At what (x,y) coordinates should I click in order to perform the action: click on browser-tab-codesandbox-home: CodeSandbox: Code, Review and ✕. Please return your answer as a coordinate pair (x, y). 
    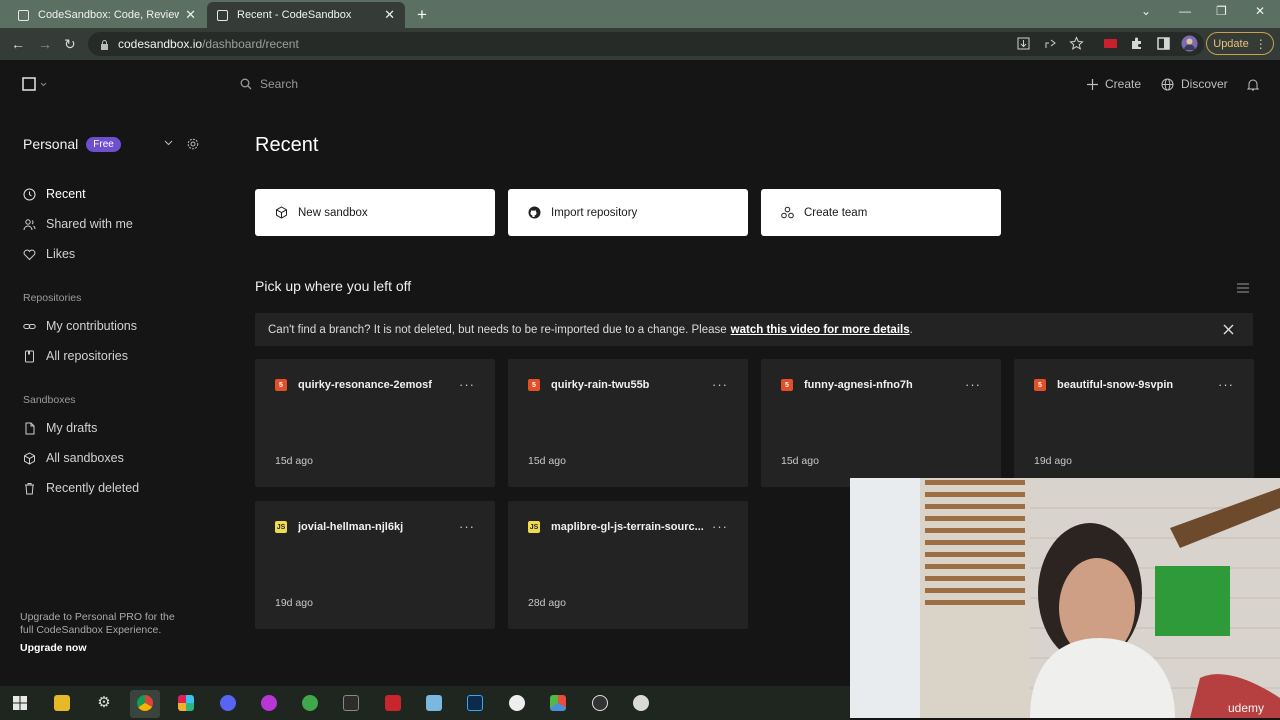
    Looking at the image, I should click on (107, 15).